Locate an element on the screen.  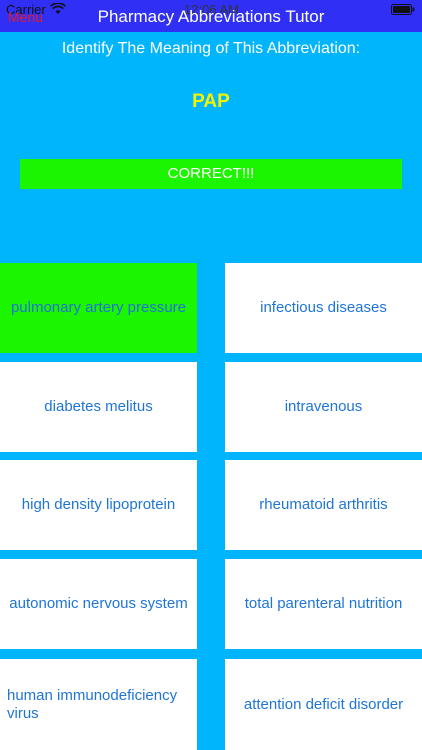
answer-button-9: human immunodeficiency virus is located at coordinates (98, 704).